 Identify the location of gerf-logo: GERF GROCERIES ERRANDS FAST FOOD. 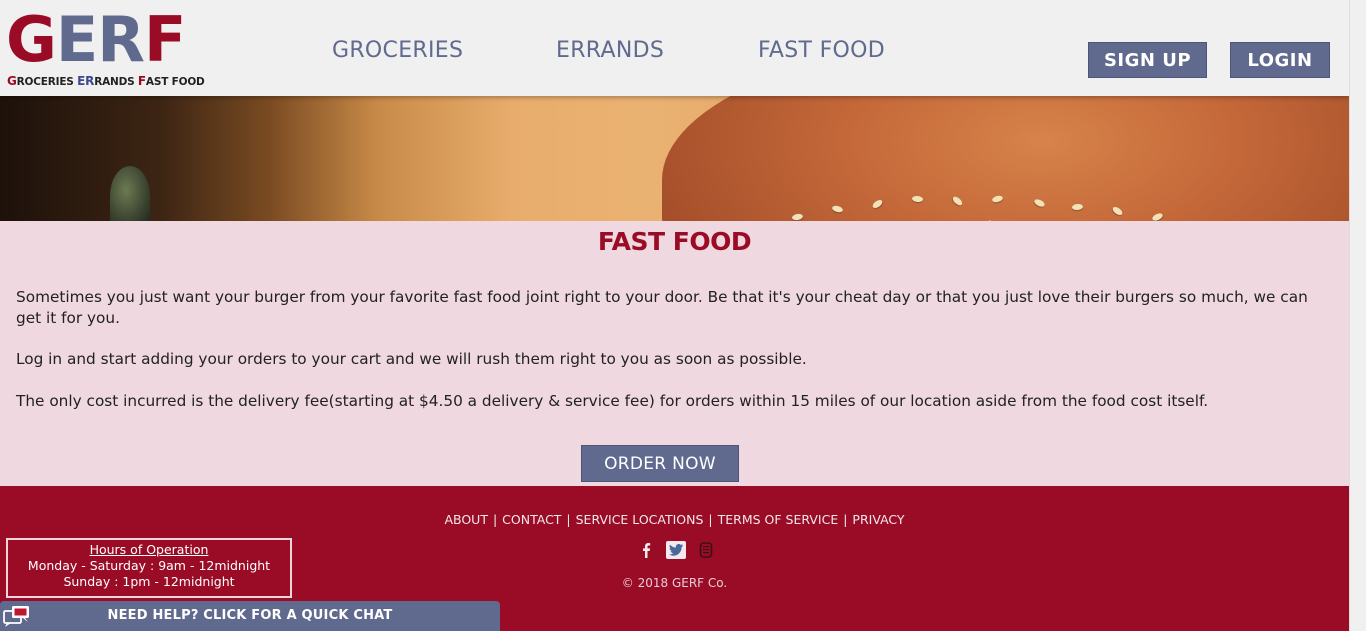
(111, 49).